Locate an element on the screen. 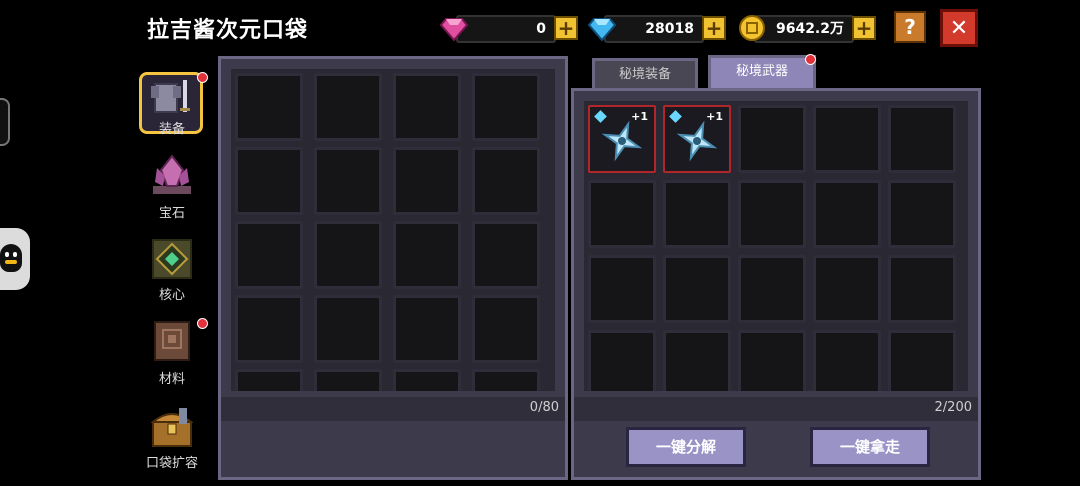  gold-value: 9642.2万 is located at coordinates (809, 29).